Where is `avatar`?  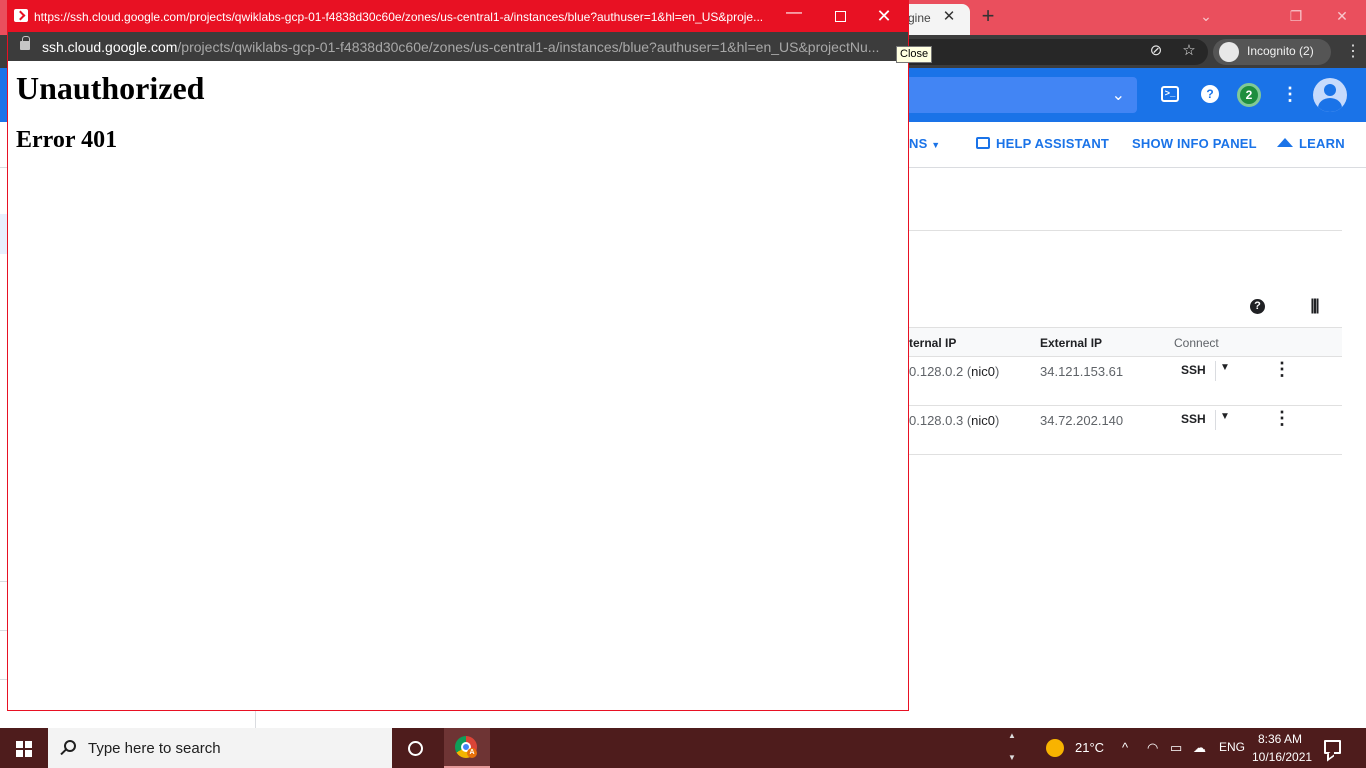 avatar is located at coordinates (1330, 95).